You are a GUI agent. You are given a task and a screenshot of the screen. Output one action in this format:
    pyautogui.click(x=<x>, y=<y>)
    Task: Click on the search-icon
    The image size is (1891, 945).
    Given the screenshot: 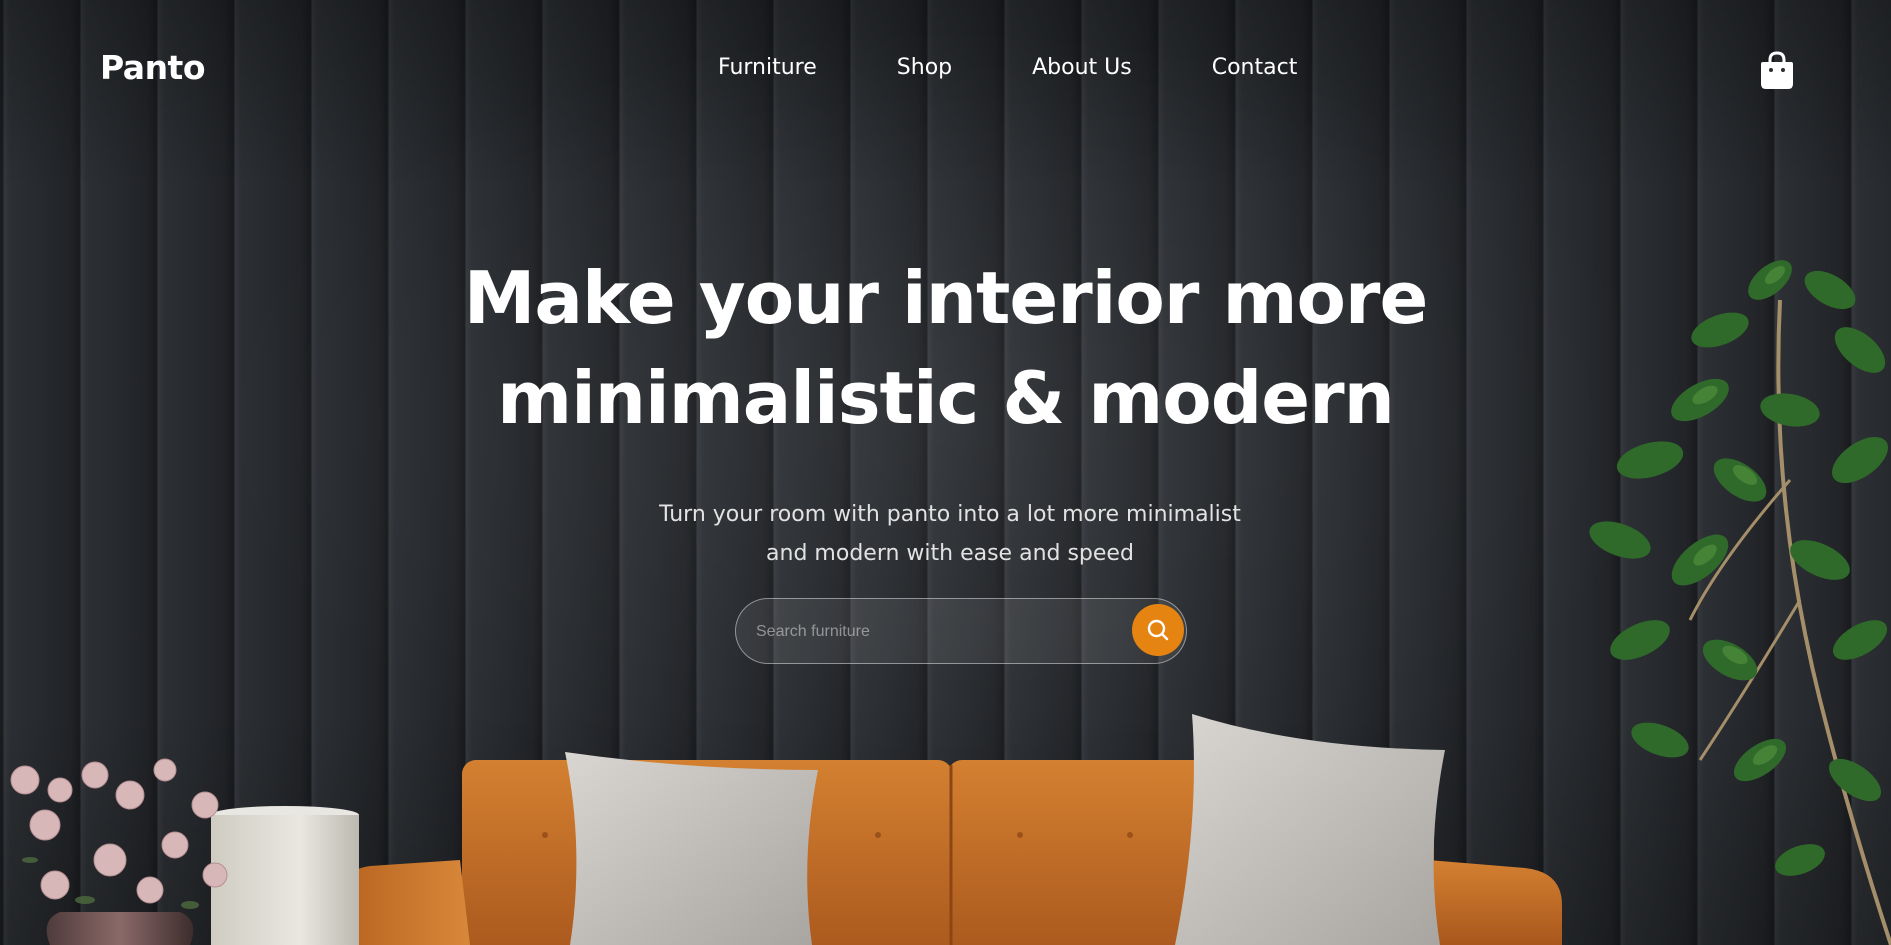 What is the action you would take?
    pyautogui.click(x=1158, y=630)
    